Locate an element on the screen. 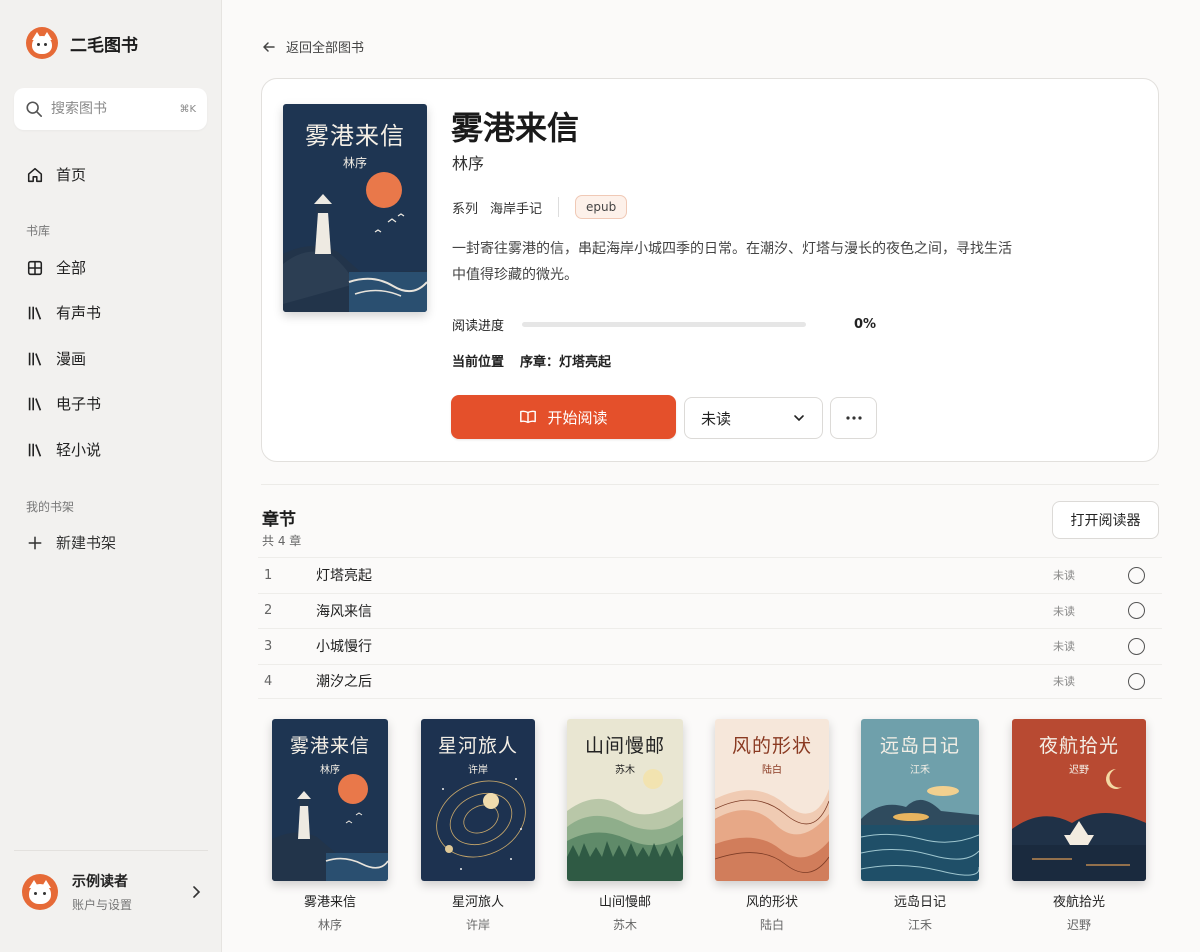 The width and height of the screenshot is (1200, 952). shelf-book-cover: 星河旅人 许岸 is located at coordinates (478, 800).